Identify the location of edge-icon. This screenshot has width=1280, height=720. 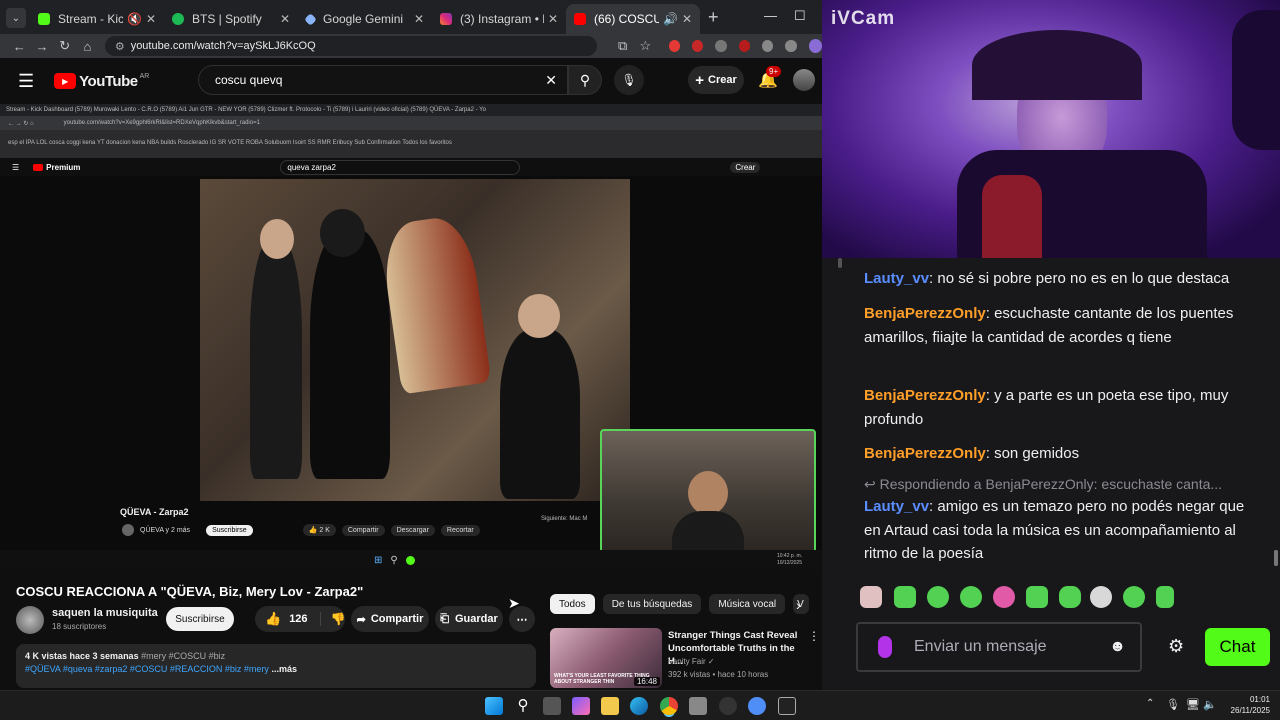
(639, 706).